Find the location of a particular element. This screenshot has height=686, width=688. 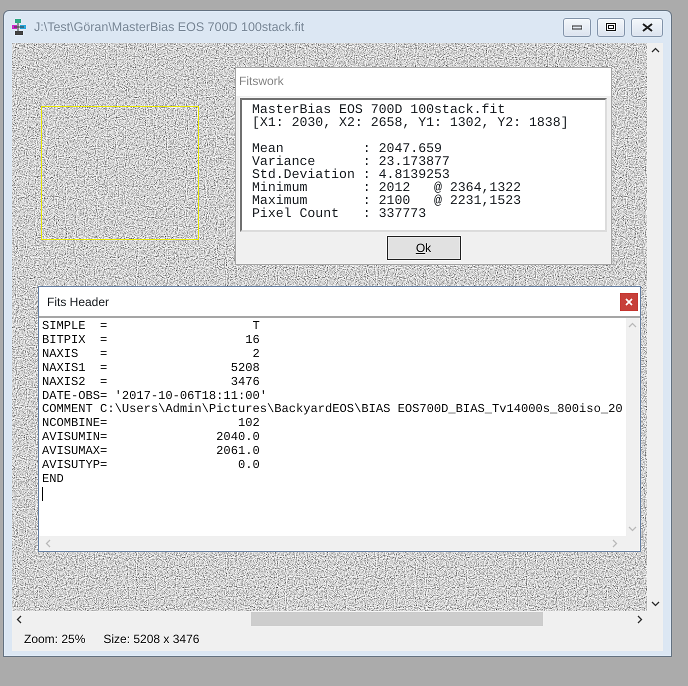

region-coordinates: [X1: 2030, X2: 2658, Y1: 1302, Y2: 1838] is located at coordinates (410, 122).